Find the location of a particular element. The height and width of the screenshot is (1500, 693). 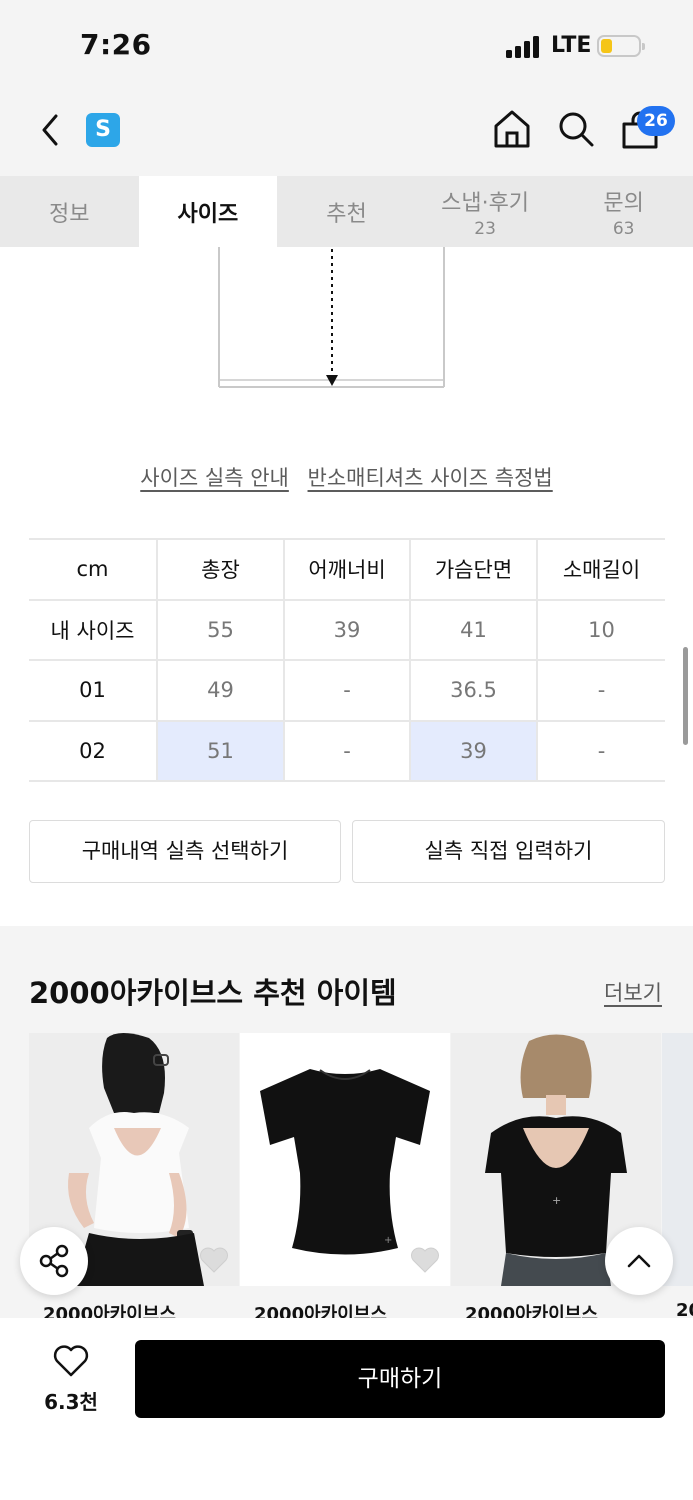

table-row: 02 51 - 39 - is located at coordinates (347, 750).